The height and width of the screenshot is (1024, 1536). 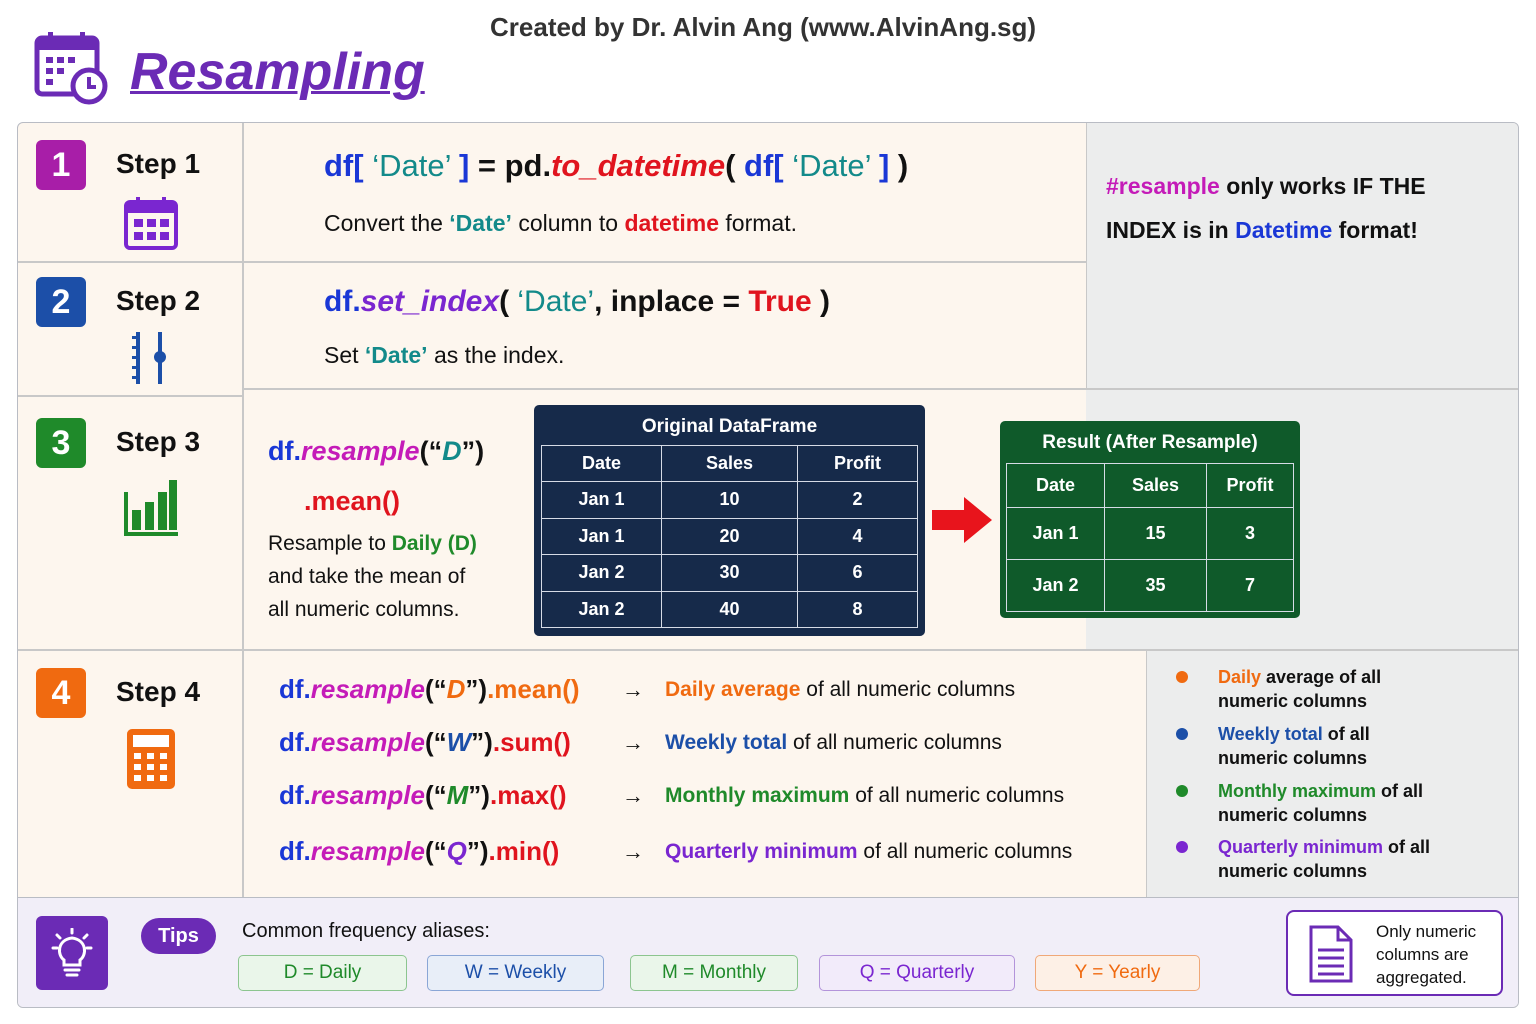 I want to click on cell: 15, so click(x=1155, y=533).